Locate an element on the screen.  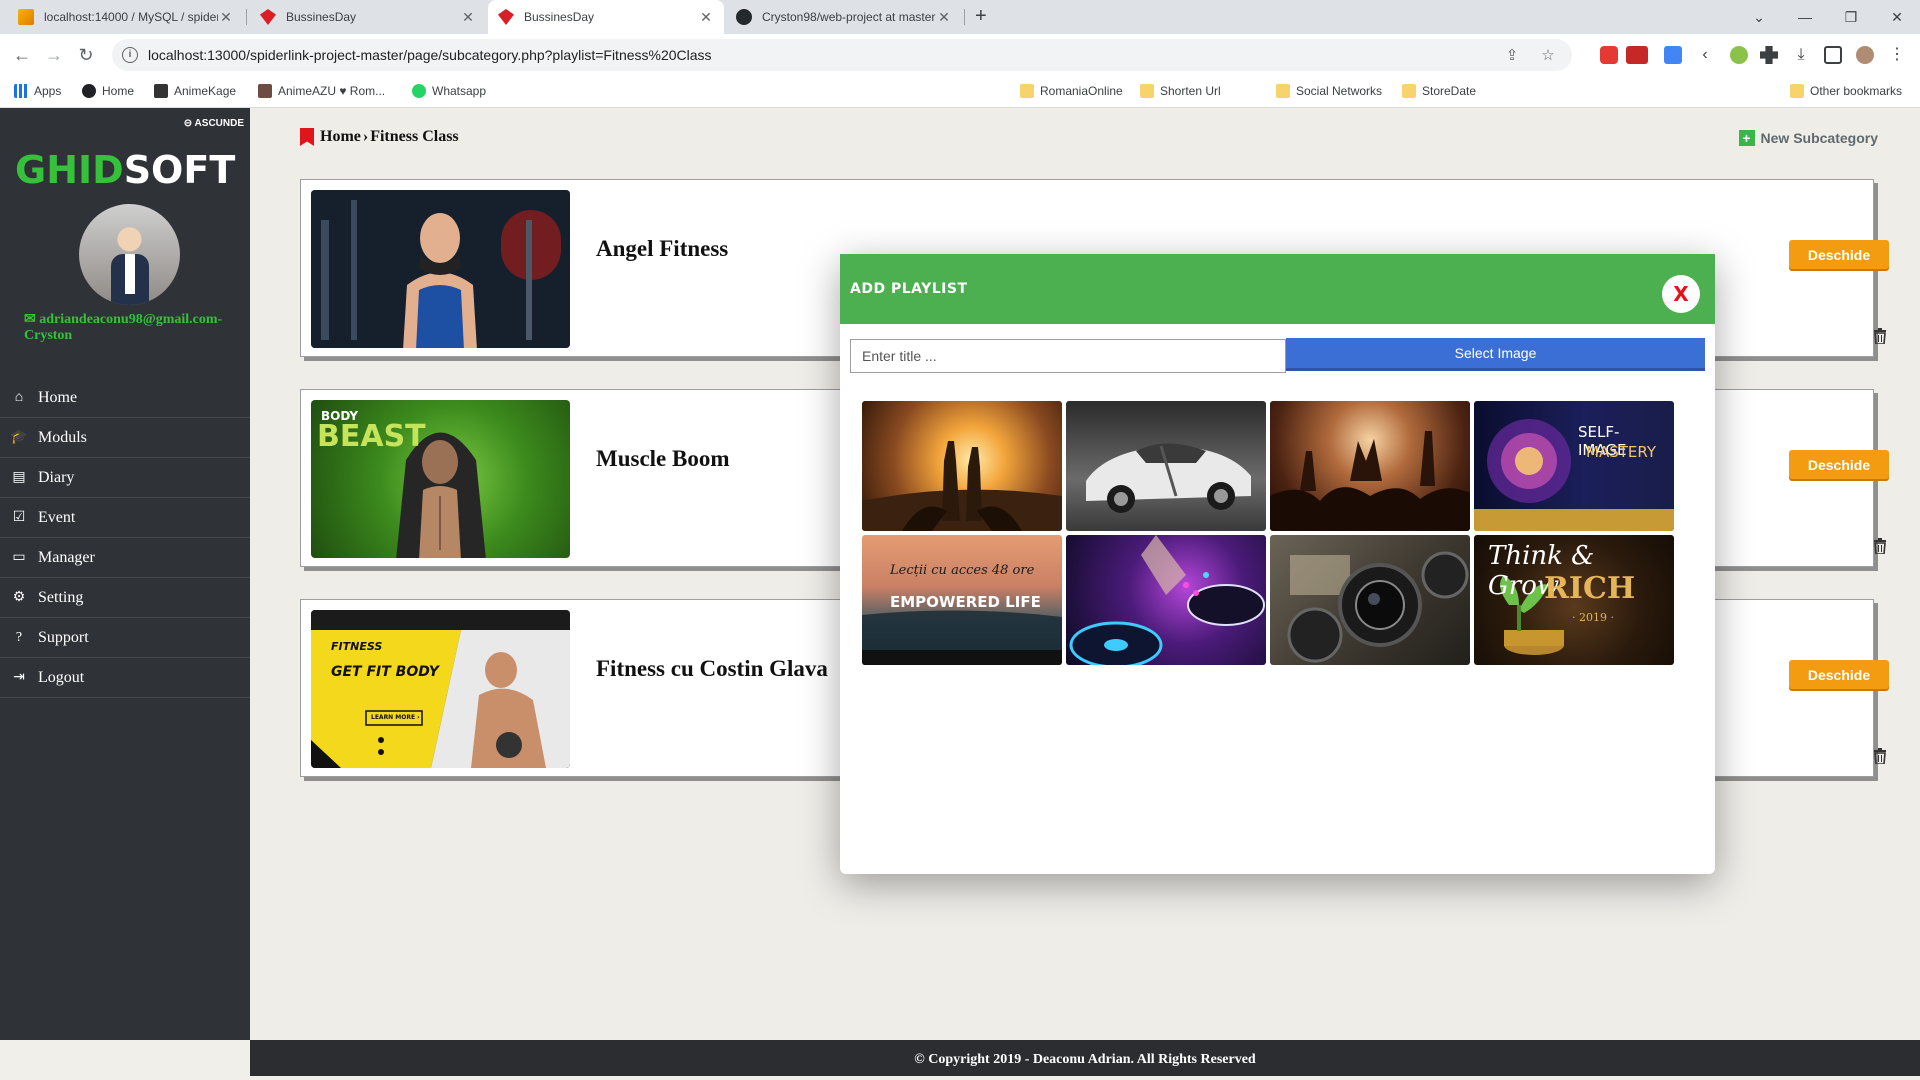
new-subcategory-label: New Subcategory is located at coordinates (1819, 138).